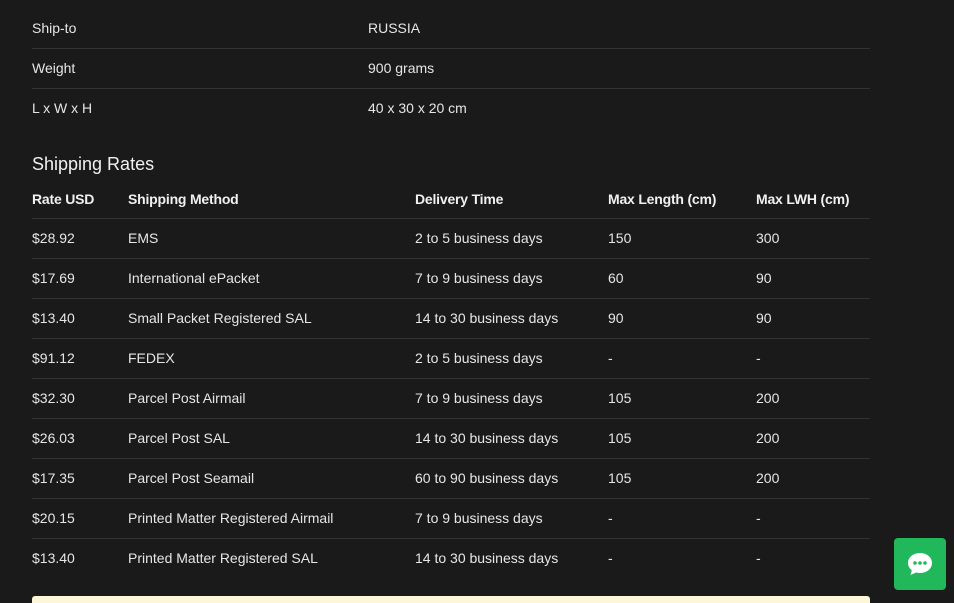 This screenshot has height=603, width=954. What do you see at coordinates (143, 238) in the screenshot?
I see `method-cell: EMS` at bounding box center [143, 238].